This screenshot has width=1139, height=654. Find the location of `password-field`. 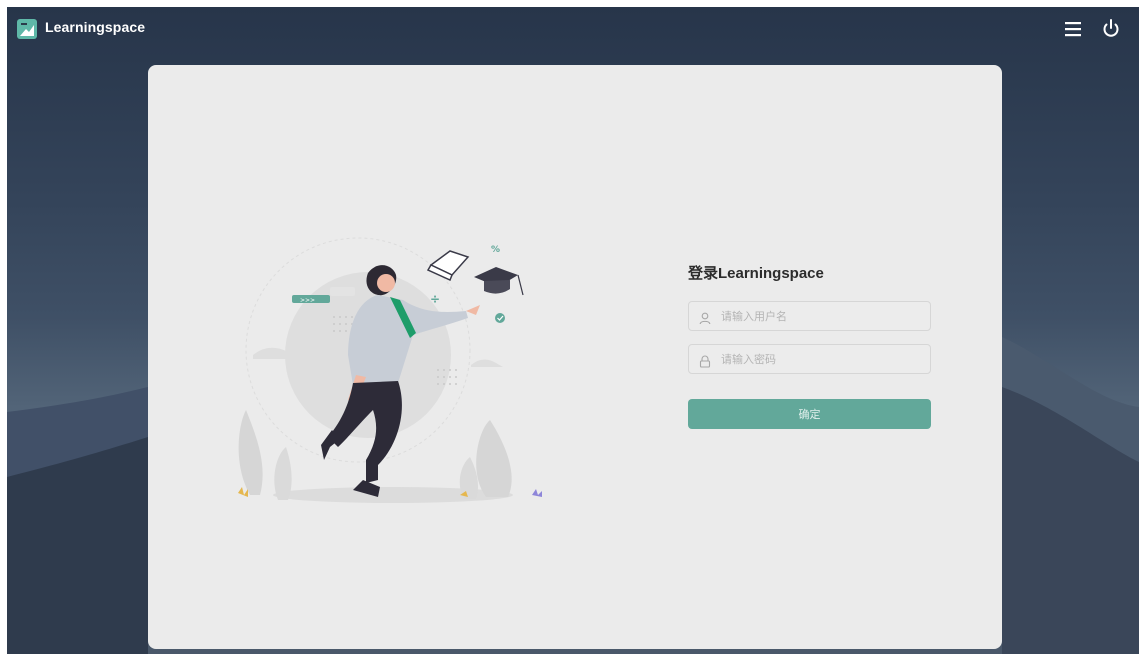

password-field is located at coordinates (809, 359).